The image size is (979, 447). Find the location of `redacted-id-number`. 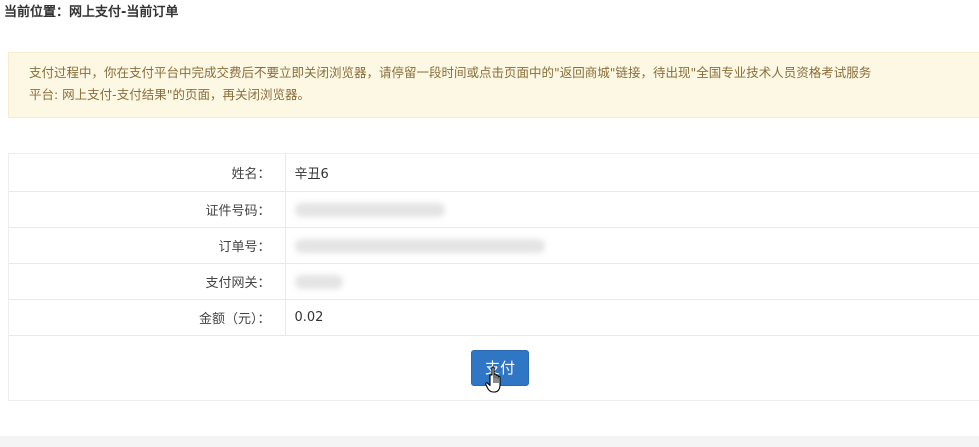

redacted-id-number is located at coordinates (369, 209).